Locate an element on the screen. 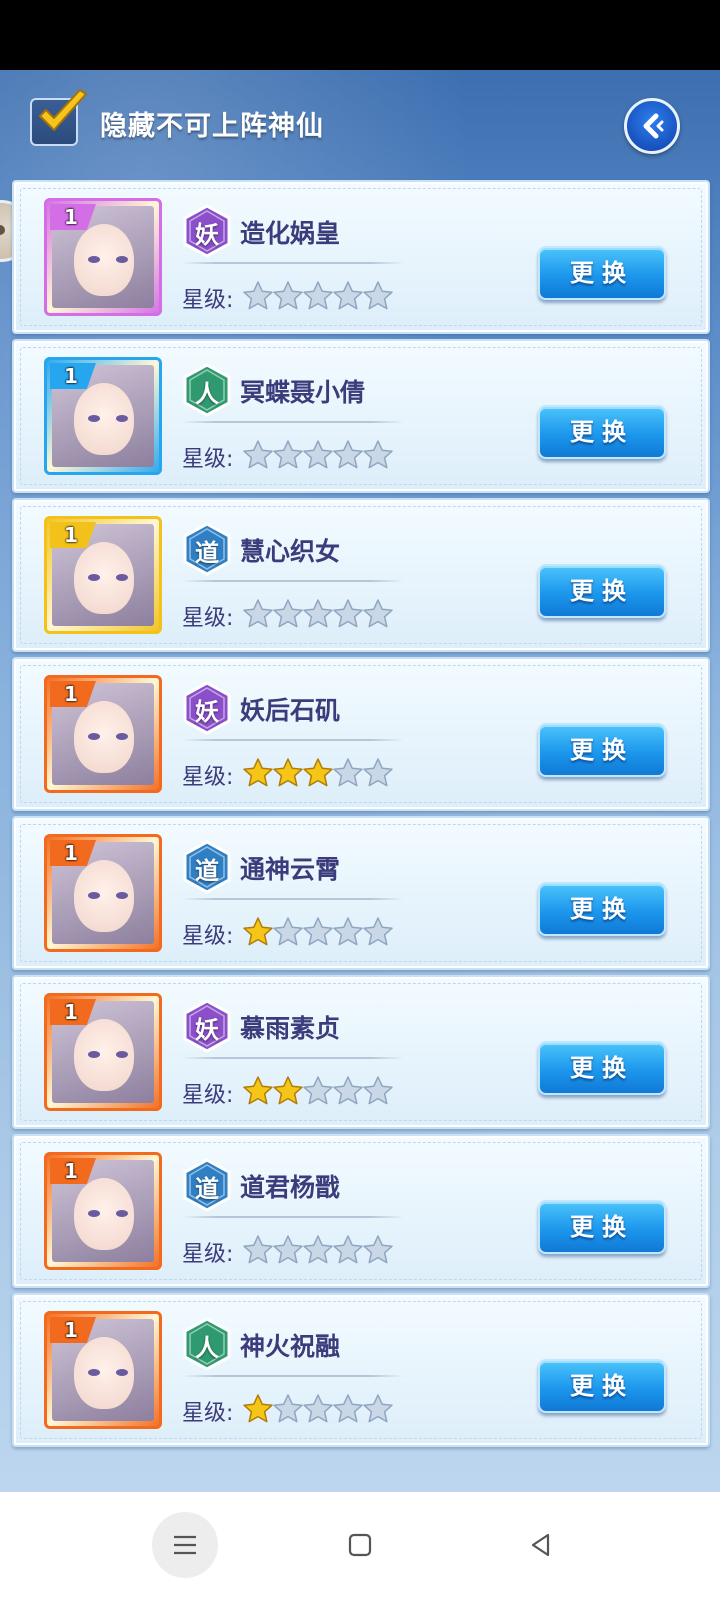  hero-card: 1 妖 慕雨素贞 星级: 更换 is located at coordinates (361, 1052).